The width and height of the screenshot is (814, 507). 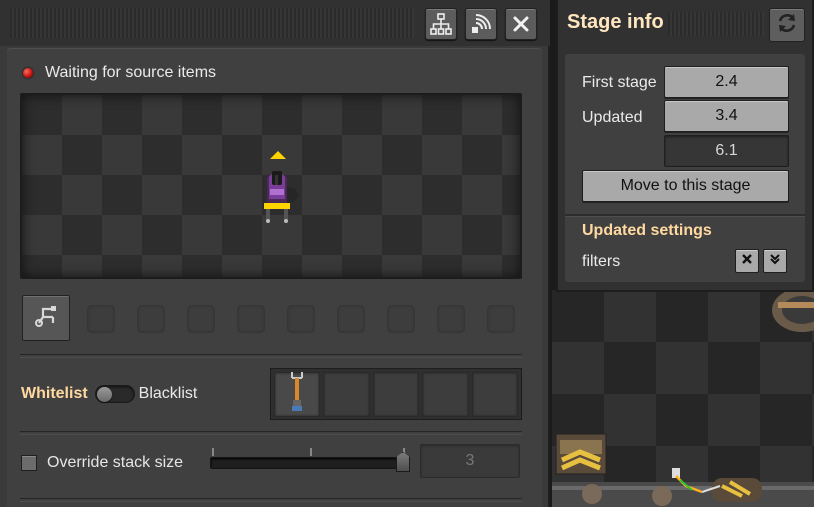 What do you see at coordinates (168, 394) in the screenshot?
I see `blacklist-label: Blacklist` at bounding box center [168, 394].